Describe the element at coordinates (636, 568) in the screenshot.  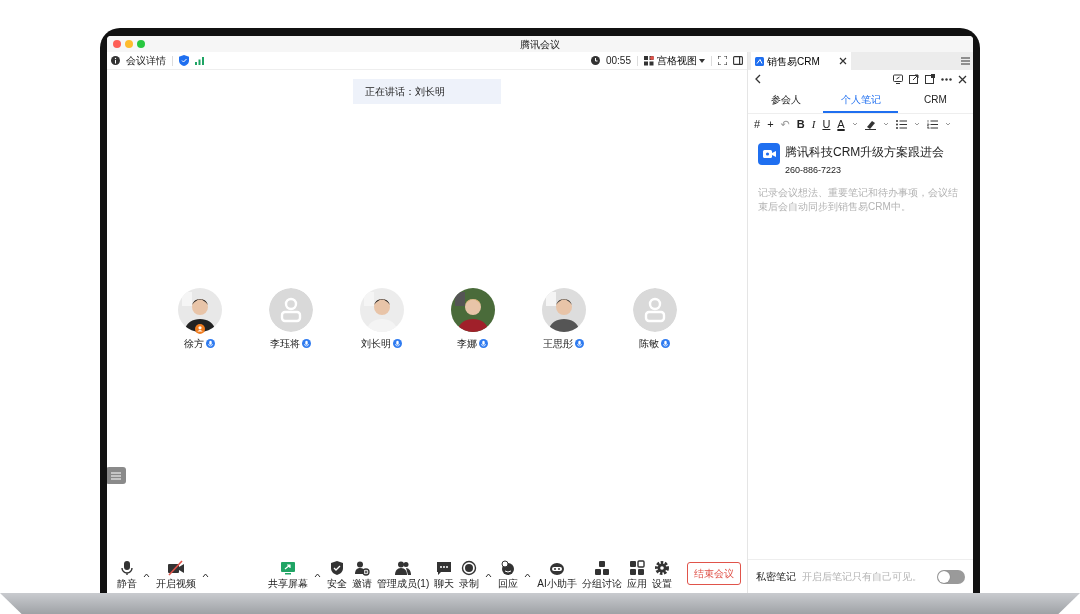
I see `apps-icon` at that location.